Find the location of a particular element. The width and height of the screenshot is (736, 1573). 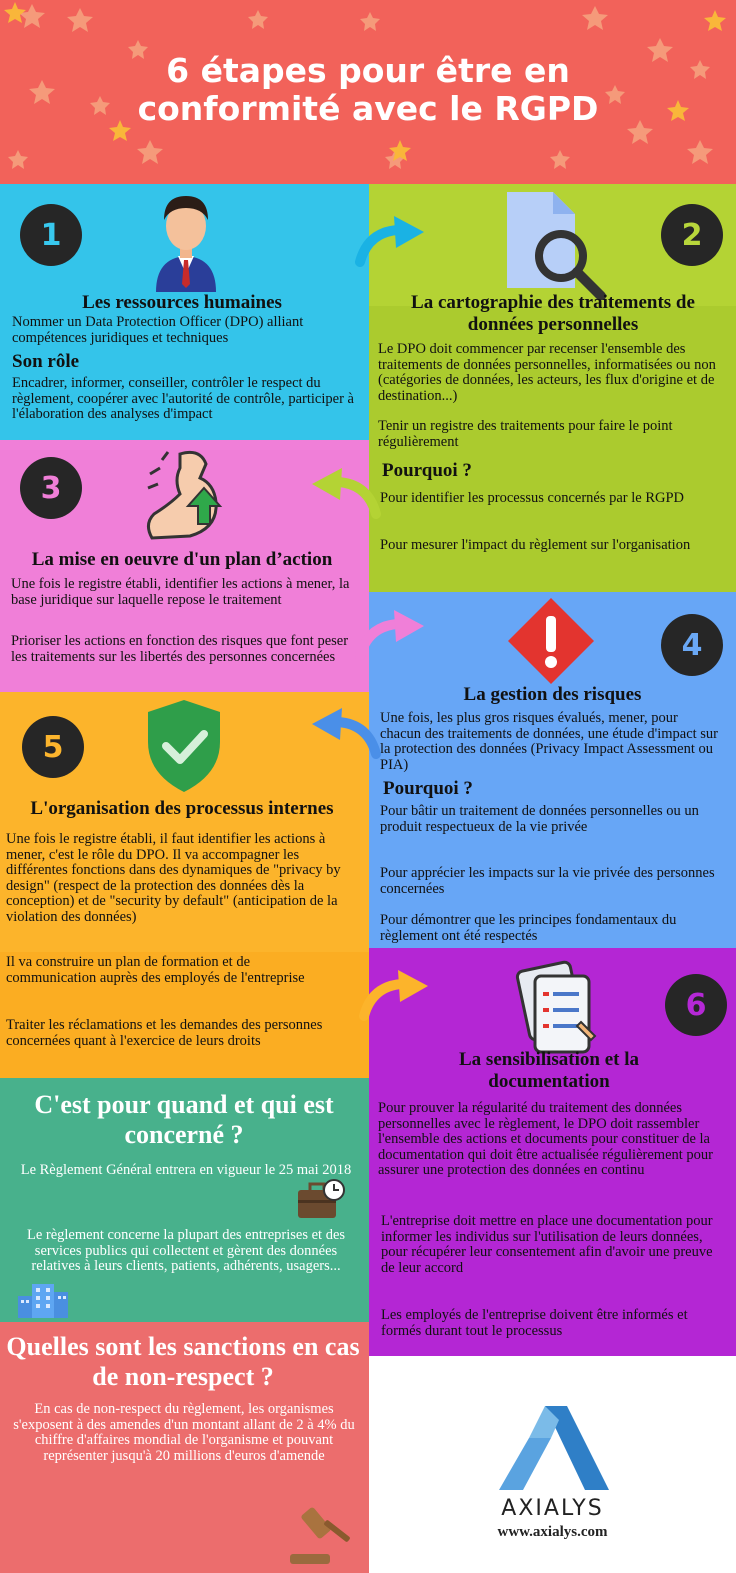

documents-icon is located at coordinates (556, 1007).